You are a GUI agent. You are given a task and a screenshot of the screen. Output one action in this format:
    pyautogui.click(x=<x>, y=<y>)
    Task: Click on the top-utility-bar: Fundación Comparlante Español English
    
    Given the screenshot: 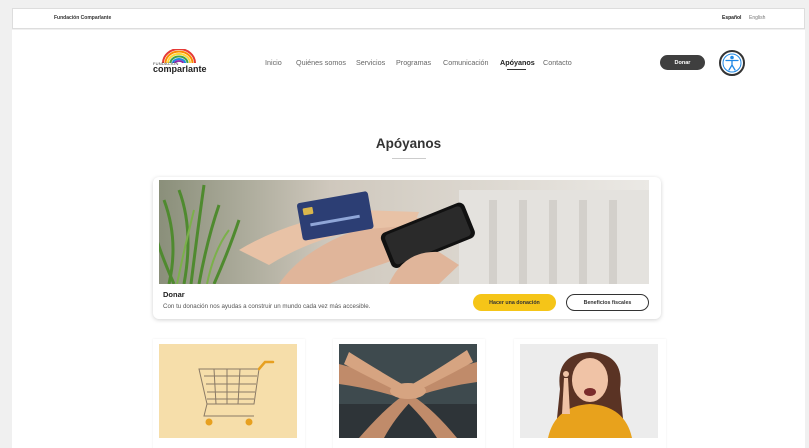 What is the action you would take?
    pyautogui.click(x=408, y=18)
    